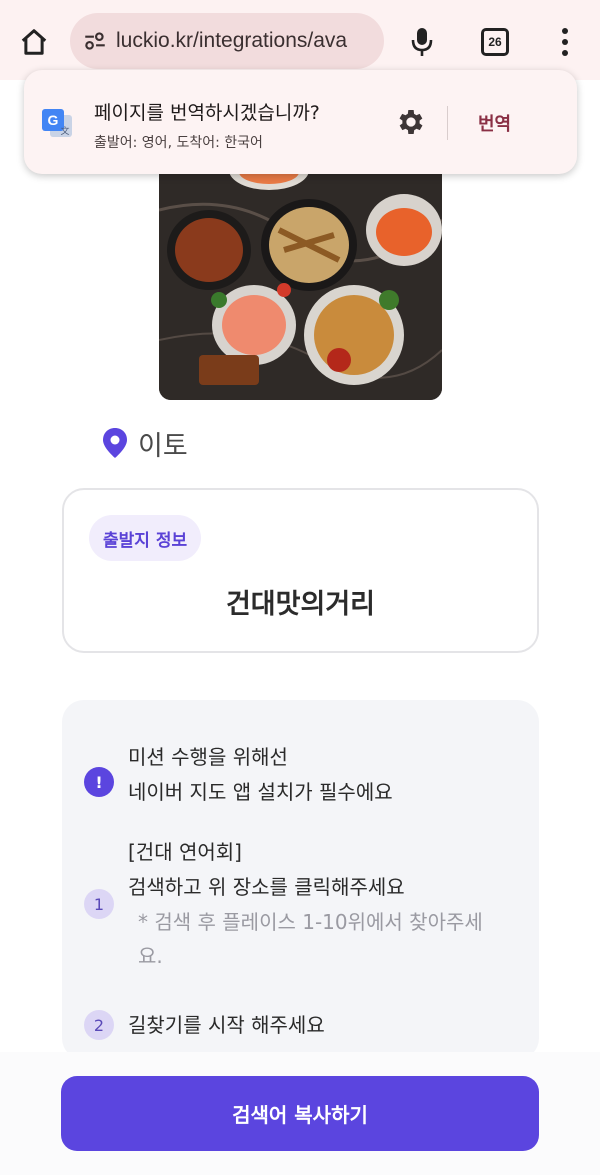  What do you see at coordinates (53, 120) in the screenshot?
I see `svg-text: G` at bounding box center [53, 120].